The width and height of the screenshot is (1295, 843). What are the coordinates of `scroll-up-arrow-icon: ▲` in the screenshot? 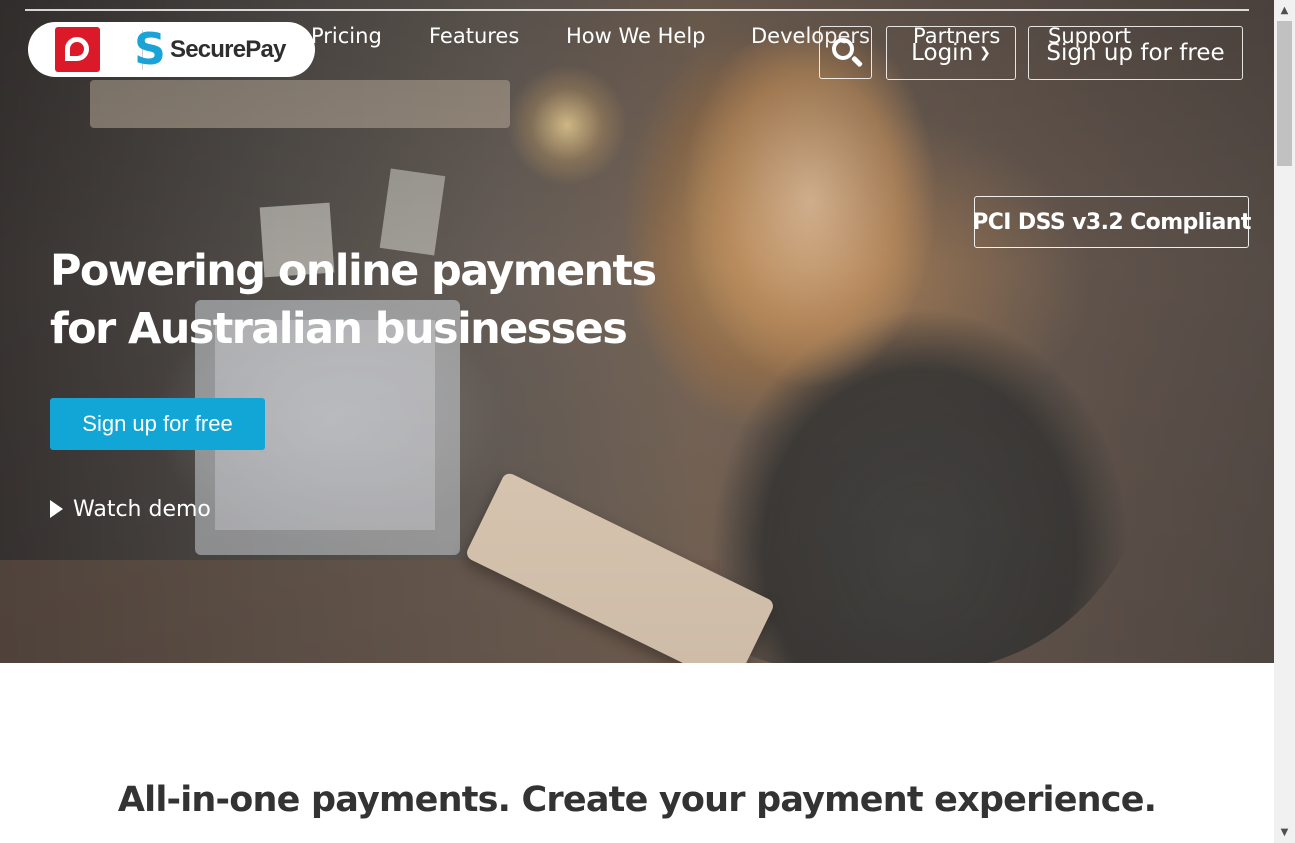 It's located at (1284, 10).